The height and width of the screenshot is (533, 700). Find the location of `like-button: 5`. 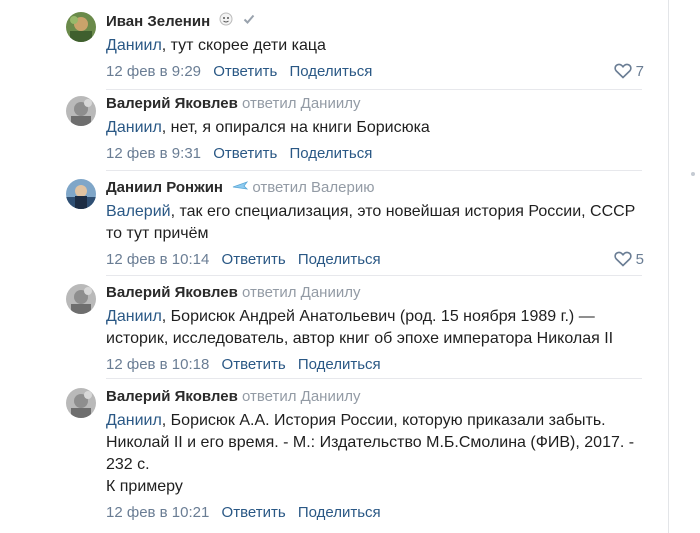

like-button: 5 is located at coordinates (629, 260).